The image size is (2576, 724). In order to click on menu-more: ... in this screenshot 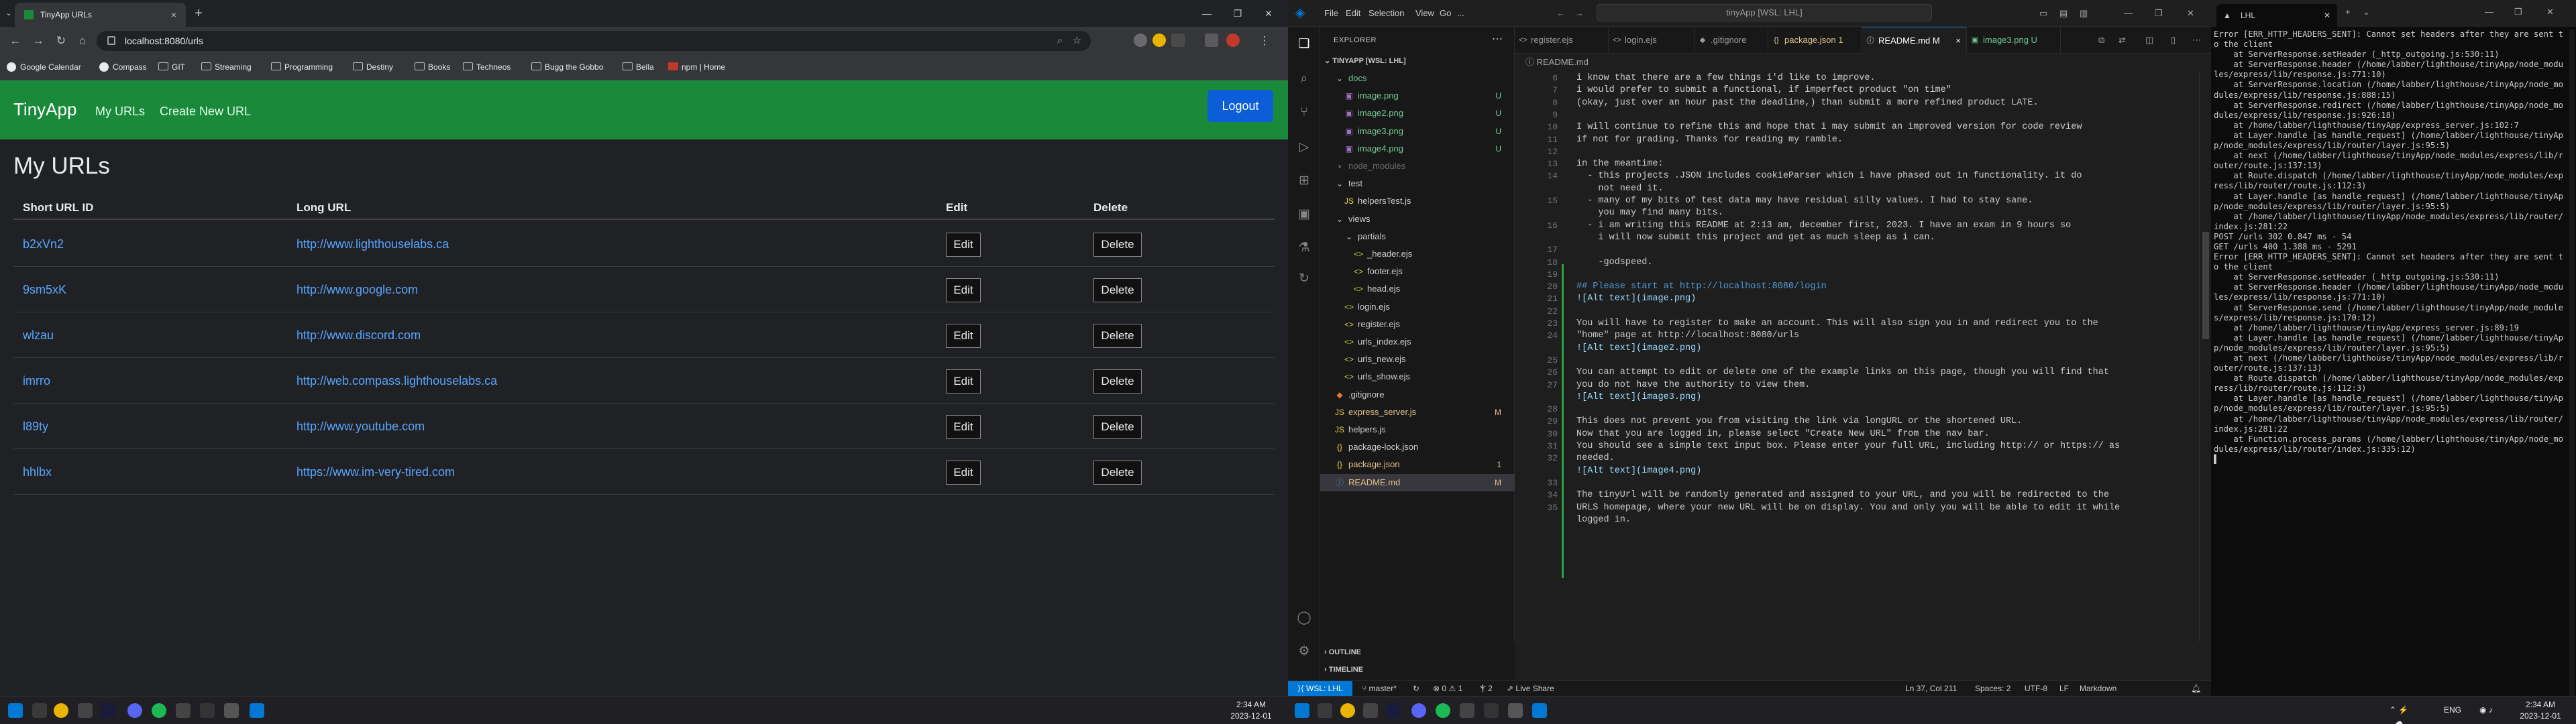, I will do `click(1460, 13)`.